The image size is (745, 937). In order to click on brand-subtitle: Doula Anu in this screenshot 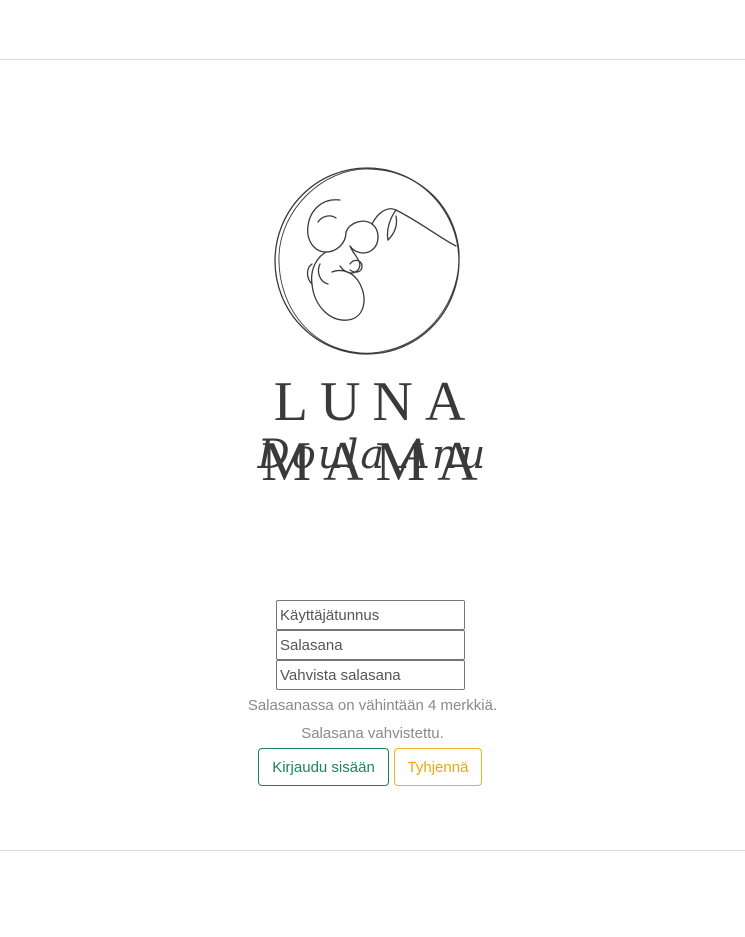, I will do `click(372, 455)`.